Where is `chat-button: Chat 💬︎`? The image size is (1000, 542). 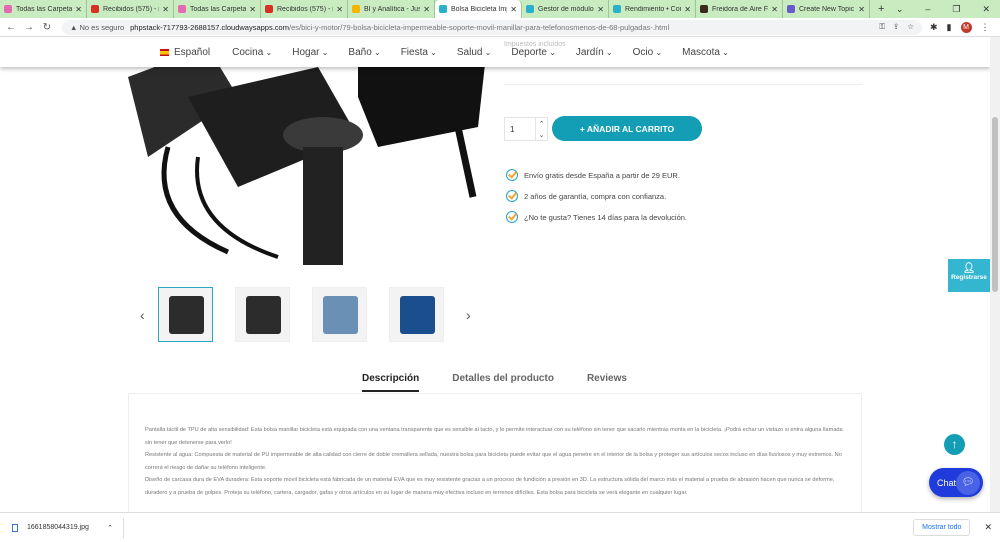 chat-button: Chat 💬︎ is located at coordinates (956, 482).